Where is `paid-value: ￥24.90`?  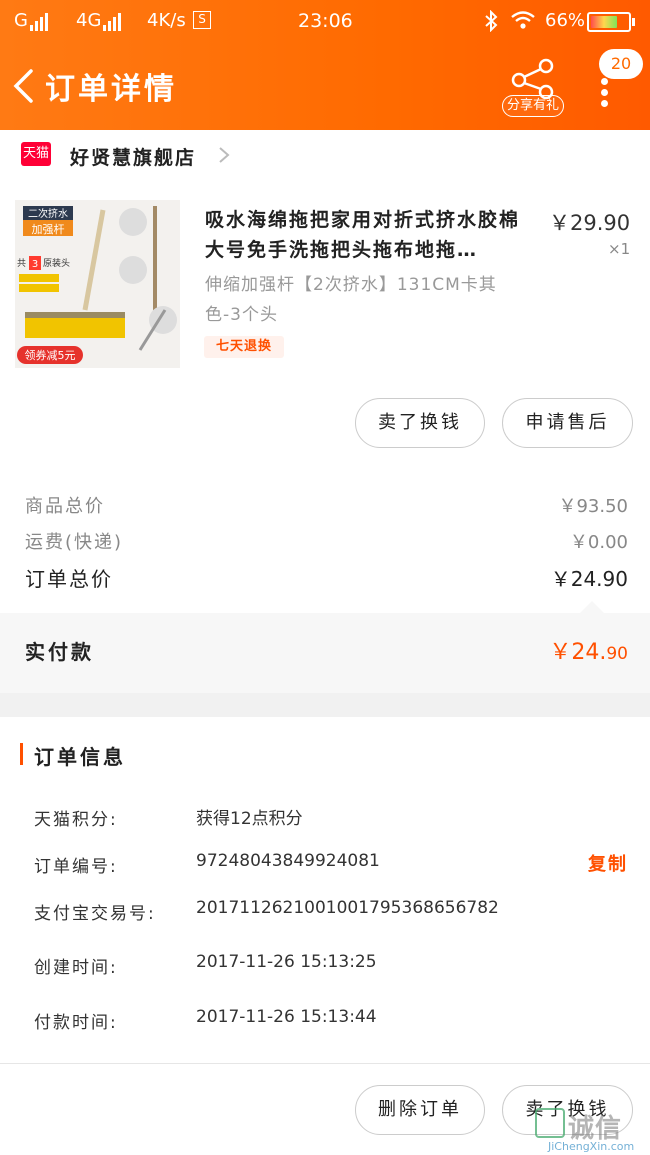
paid-value: ￥24.90 is located at coordinates (588, 650).